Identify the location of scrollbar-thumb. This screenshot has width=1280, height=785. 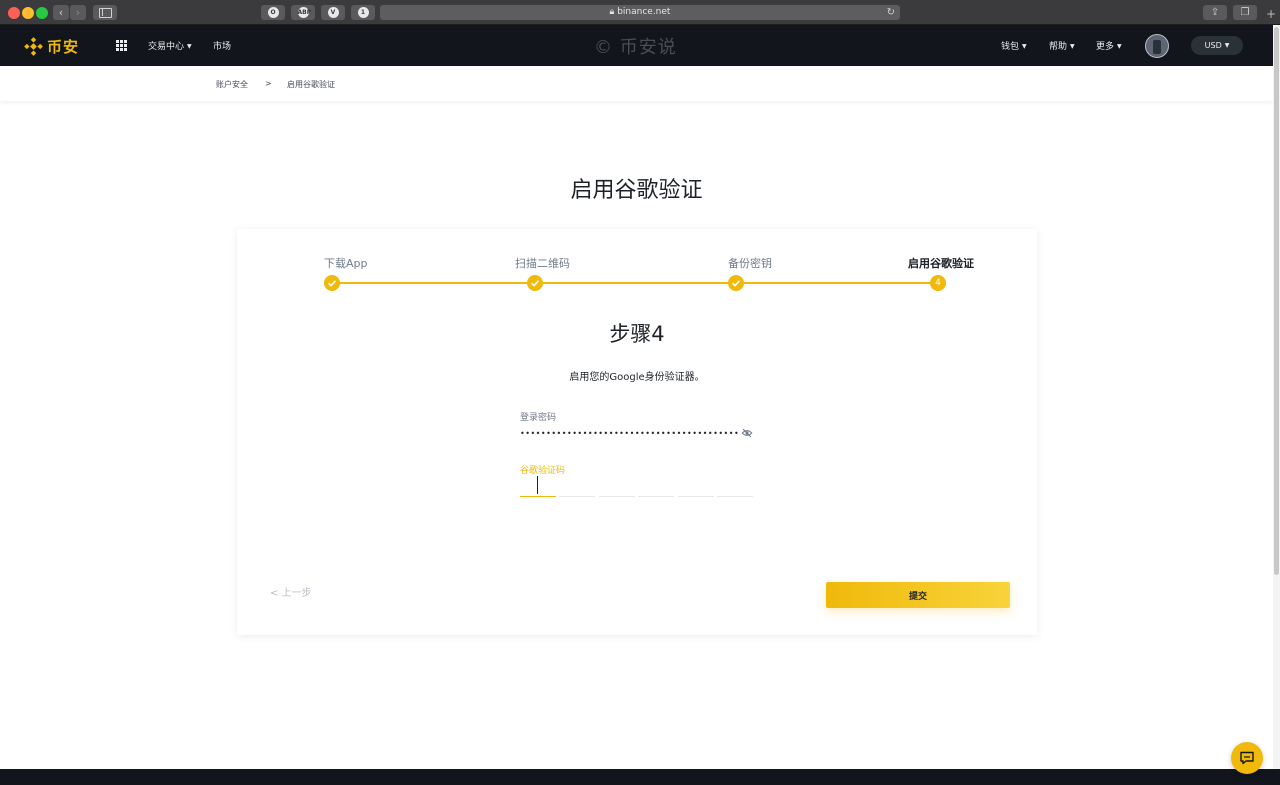
(1276, 301).